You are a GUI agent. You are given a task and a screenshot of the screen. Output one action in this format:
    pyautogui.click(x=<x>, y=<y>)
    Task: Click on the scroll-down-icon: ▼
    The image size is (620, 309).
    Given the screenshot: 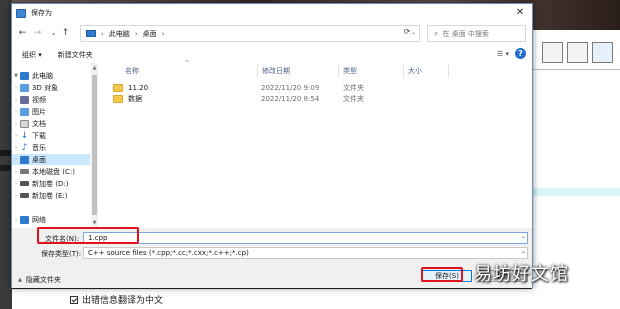 What is the action you would take?
    pyautogui.click(x=94, y=223)
    